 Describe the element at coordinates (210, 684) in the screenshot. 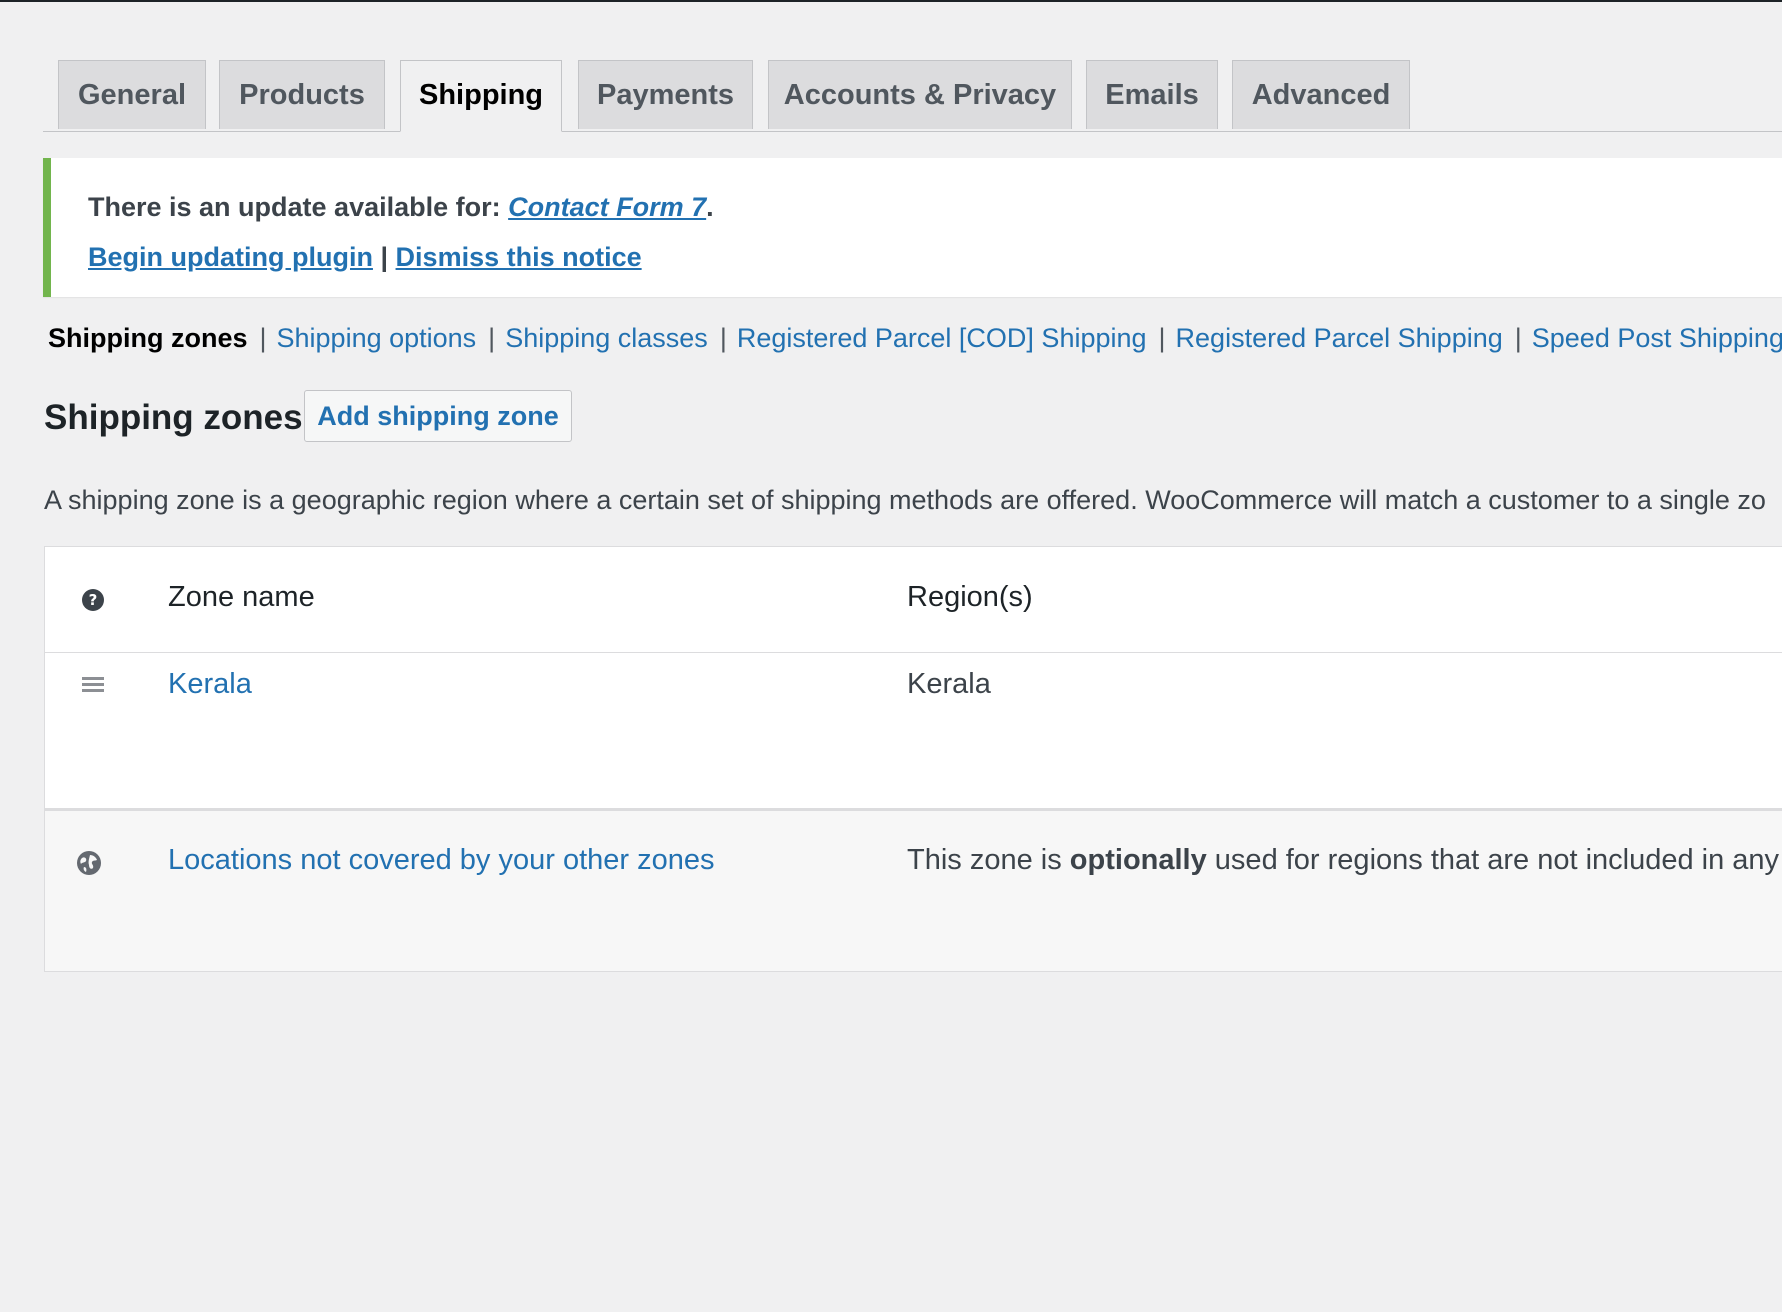

I see `zone-name-link: Kerala` at that location.